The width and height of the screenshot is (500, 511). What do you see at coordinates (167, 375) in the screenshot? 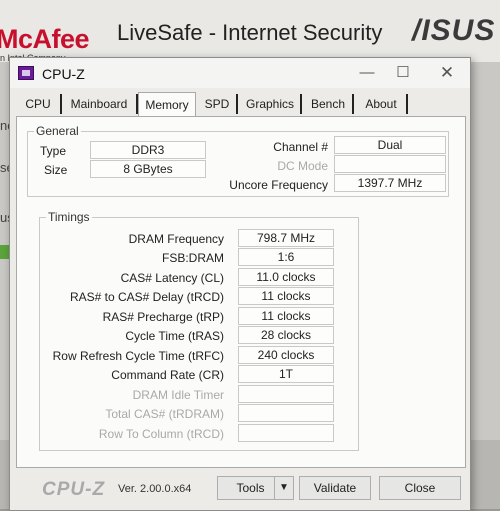
I see `timing-label: Command Rate (CR)` at bounding box center [167, 375].